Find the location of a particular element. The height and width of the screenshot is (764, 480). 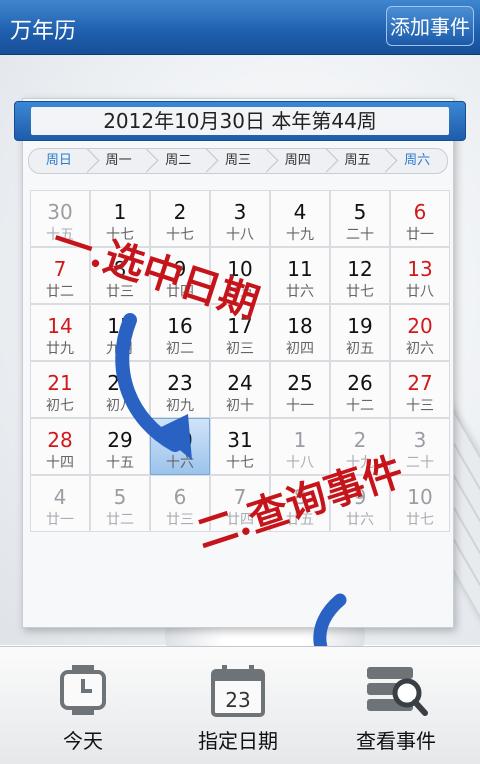

day-cell: 3 十八 is located at coordinates (240, 218).